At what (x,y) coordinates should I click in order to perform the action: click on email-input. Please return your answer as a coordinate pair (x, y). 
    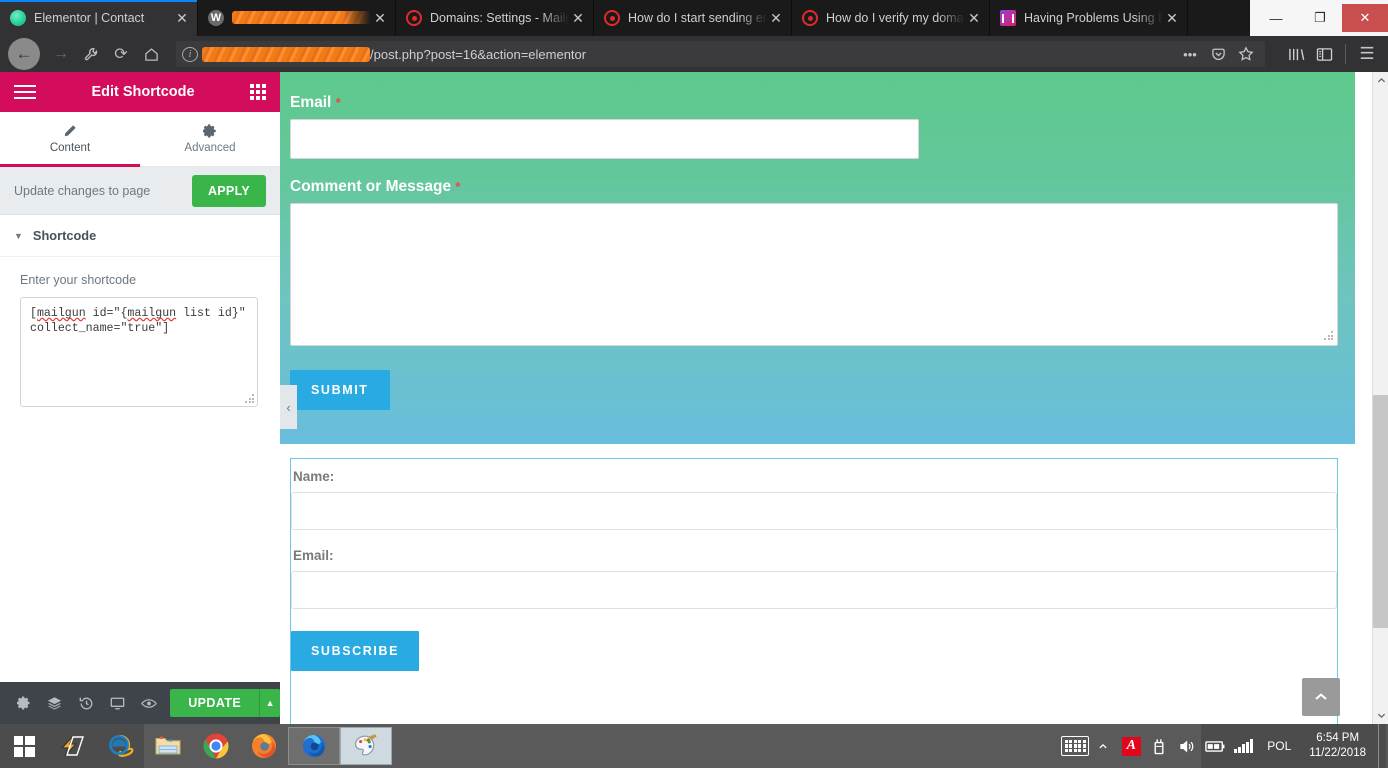
    Looking at the image, I should click on (604, 139).